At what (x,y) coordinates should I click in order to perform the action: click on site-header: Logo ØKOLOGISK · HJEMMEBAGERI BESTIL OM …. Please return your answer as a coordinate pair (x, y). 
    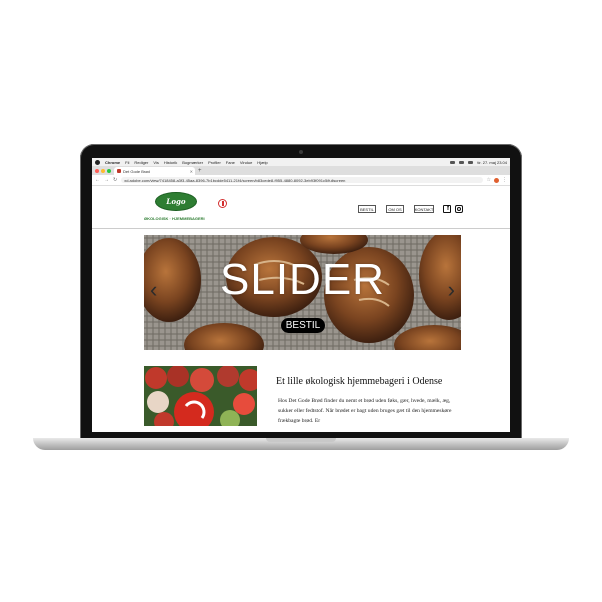
    Looking at the image, I should click on (301, 207).